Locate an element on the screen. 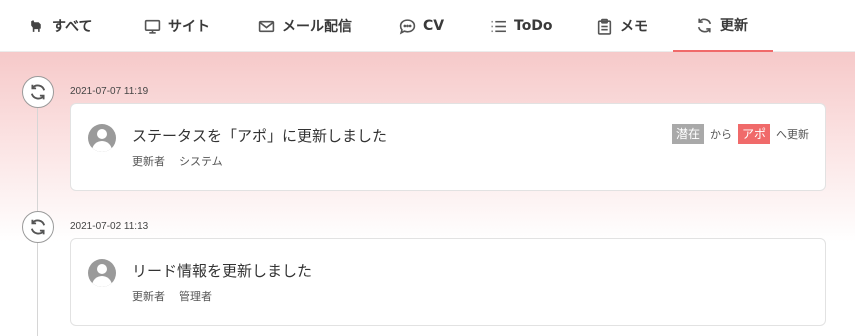 The image size is (855, 336). list-icon is located at coordinates (498, 26).